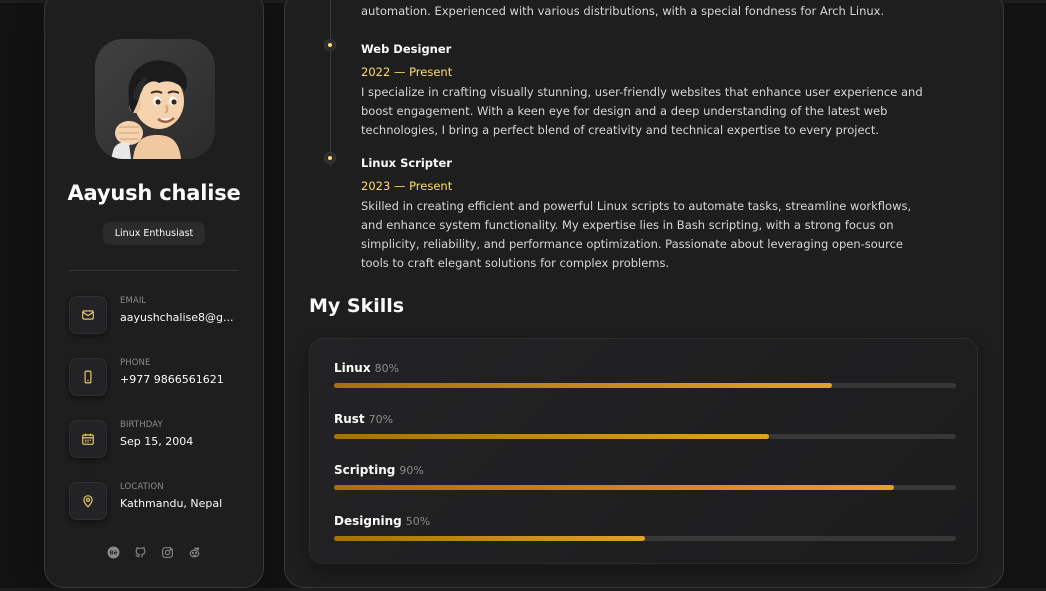 The image size is (1046, 591). Describe the element at coordinates (349, 419) in the screenshot. I see `skill-name: Rust` at that location.